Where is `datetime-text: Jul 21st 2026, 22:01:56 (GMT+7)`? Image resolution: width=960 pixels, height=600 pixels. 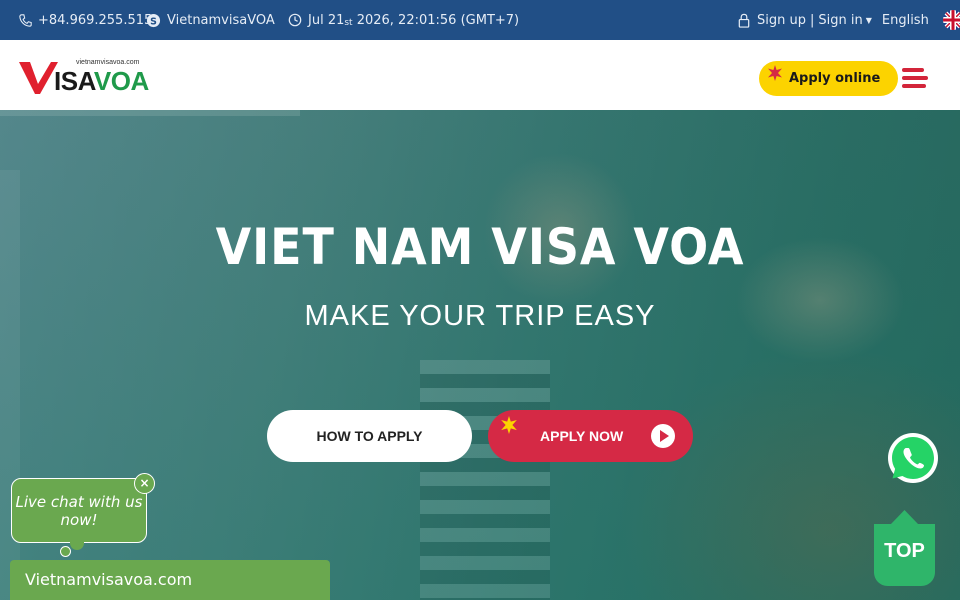
datetime-text: Jul 21st 2026, 22:01:56 (GMT+7) is located at coordinates (414, 20).